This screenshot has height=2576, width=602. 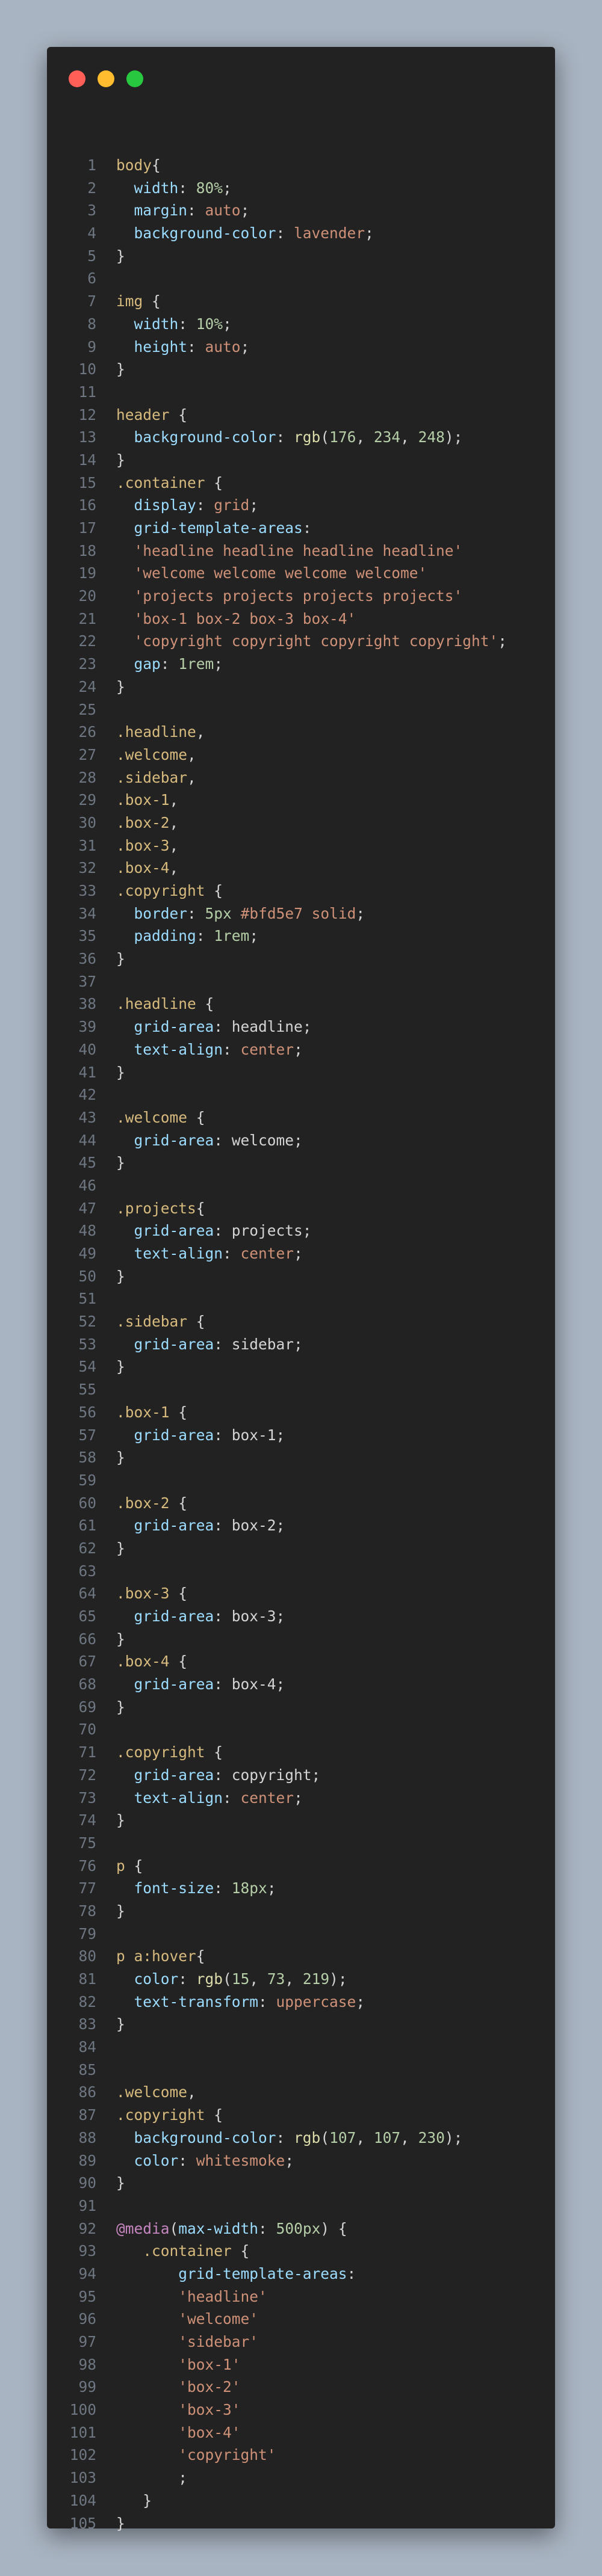 I want to click on code-line: 39 grid-area: headline;, so click(x=301, y=1026).